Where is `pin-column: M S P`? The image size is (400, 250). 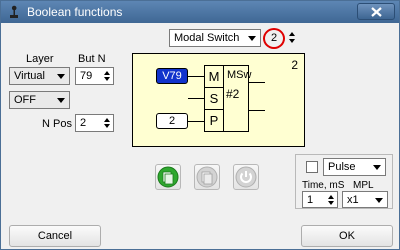
pin-column: M S P is located at coordinates (214, 98).